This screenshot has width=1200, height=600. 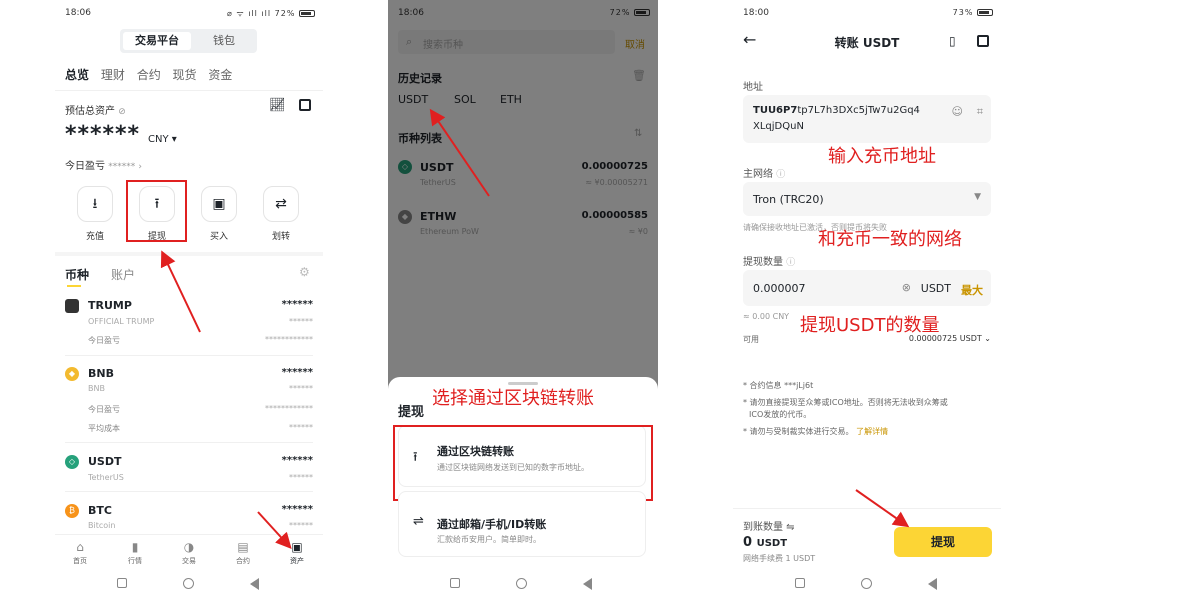 What do you see at coordinates (219, 204) in the screenshot?
I see `wallet-icon: ▣` at bounding box center [219, 204].